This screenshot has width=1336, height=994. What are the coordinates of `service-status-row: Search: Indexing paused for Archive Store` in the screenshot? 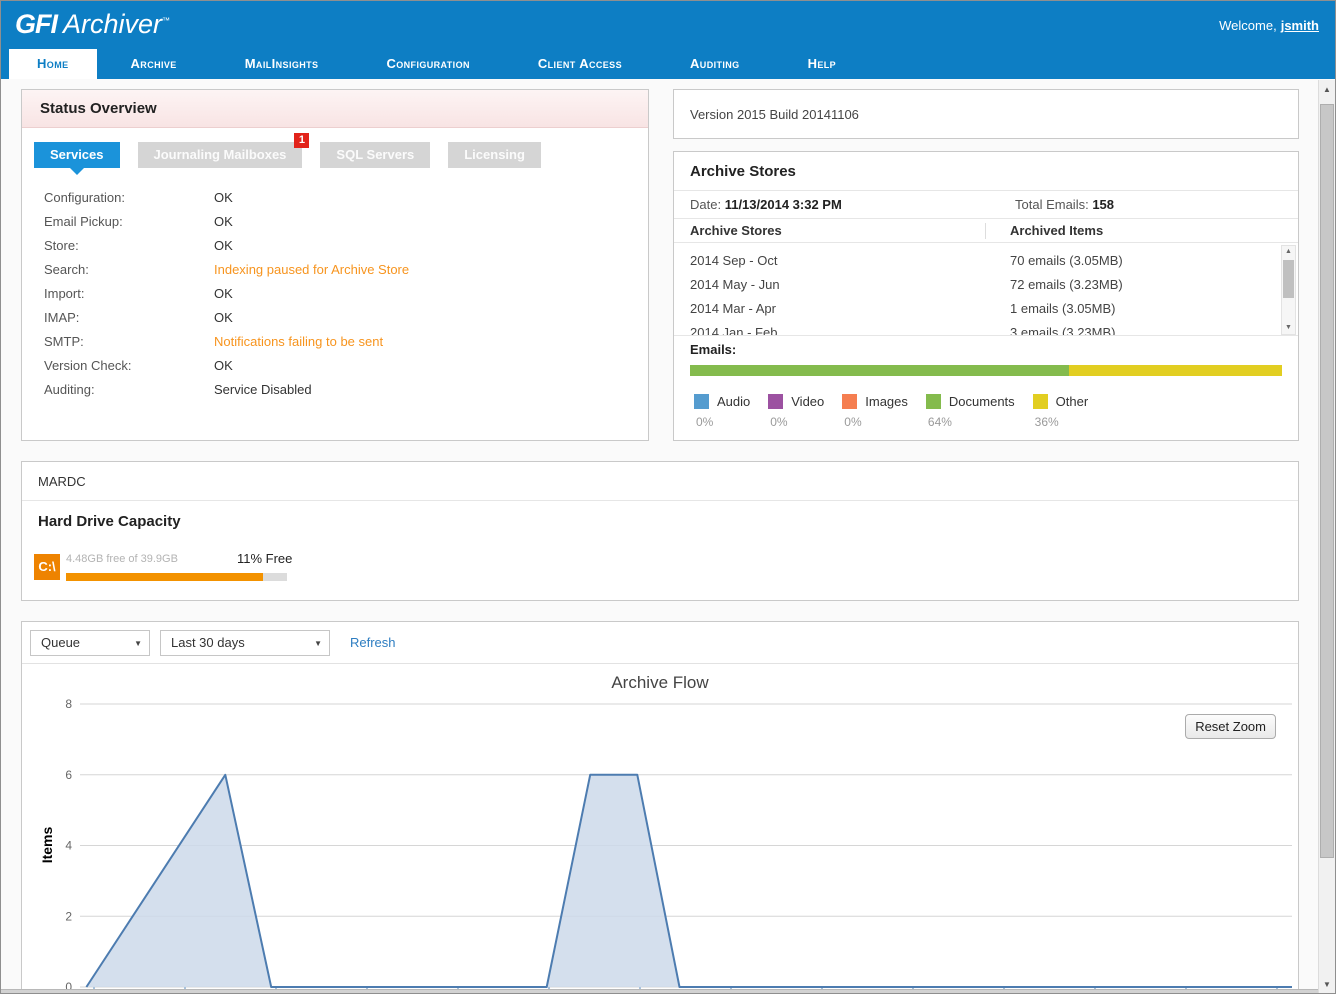 It's located at (338, 270).